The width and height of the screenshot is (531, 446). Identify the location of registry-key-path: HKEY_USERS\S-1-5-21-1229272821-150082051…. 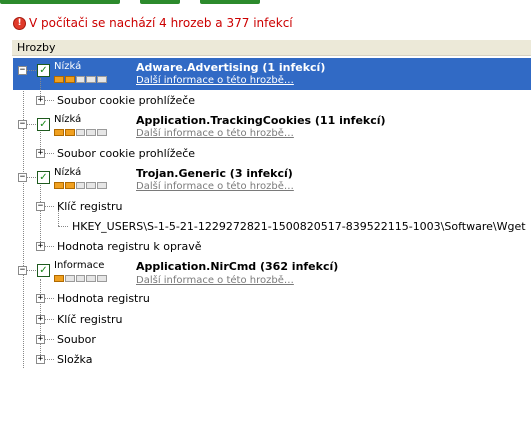
(299, 226).